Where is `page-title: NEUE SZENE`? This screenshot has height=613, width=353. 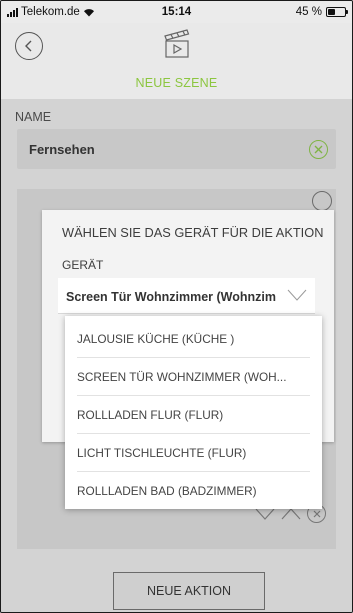 page-title: NEUE SZENE is located at coordinates (176, 83).